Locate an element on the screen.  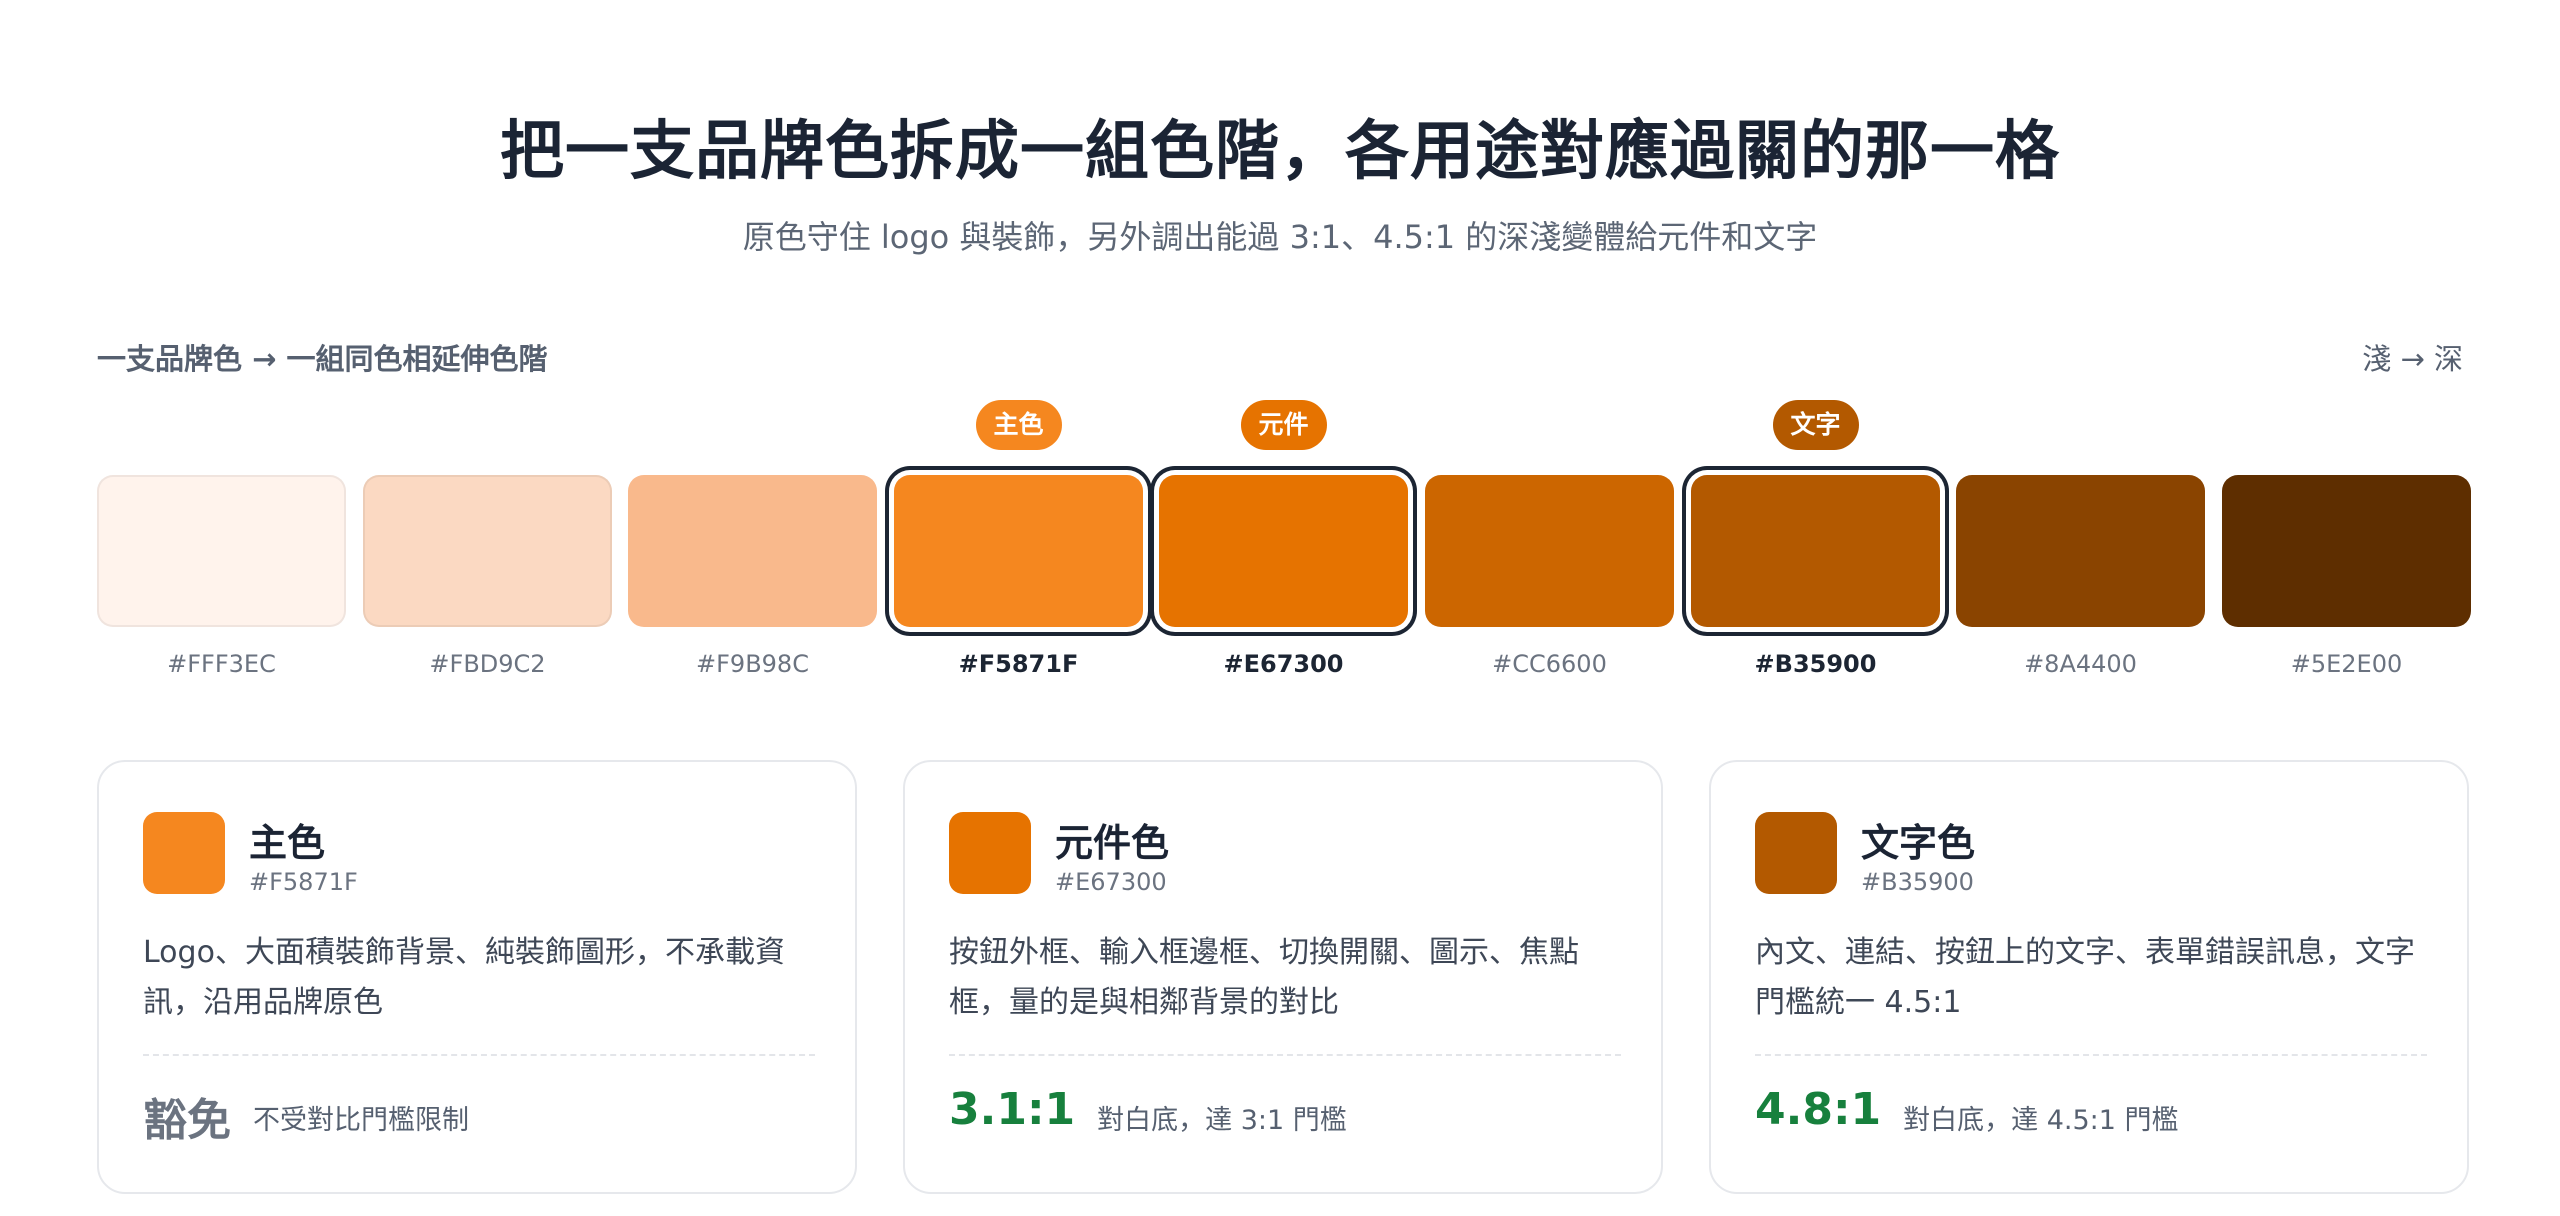
swatch-column: #8A4400 is located at coordinates (2080, 545).